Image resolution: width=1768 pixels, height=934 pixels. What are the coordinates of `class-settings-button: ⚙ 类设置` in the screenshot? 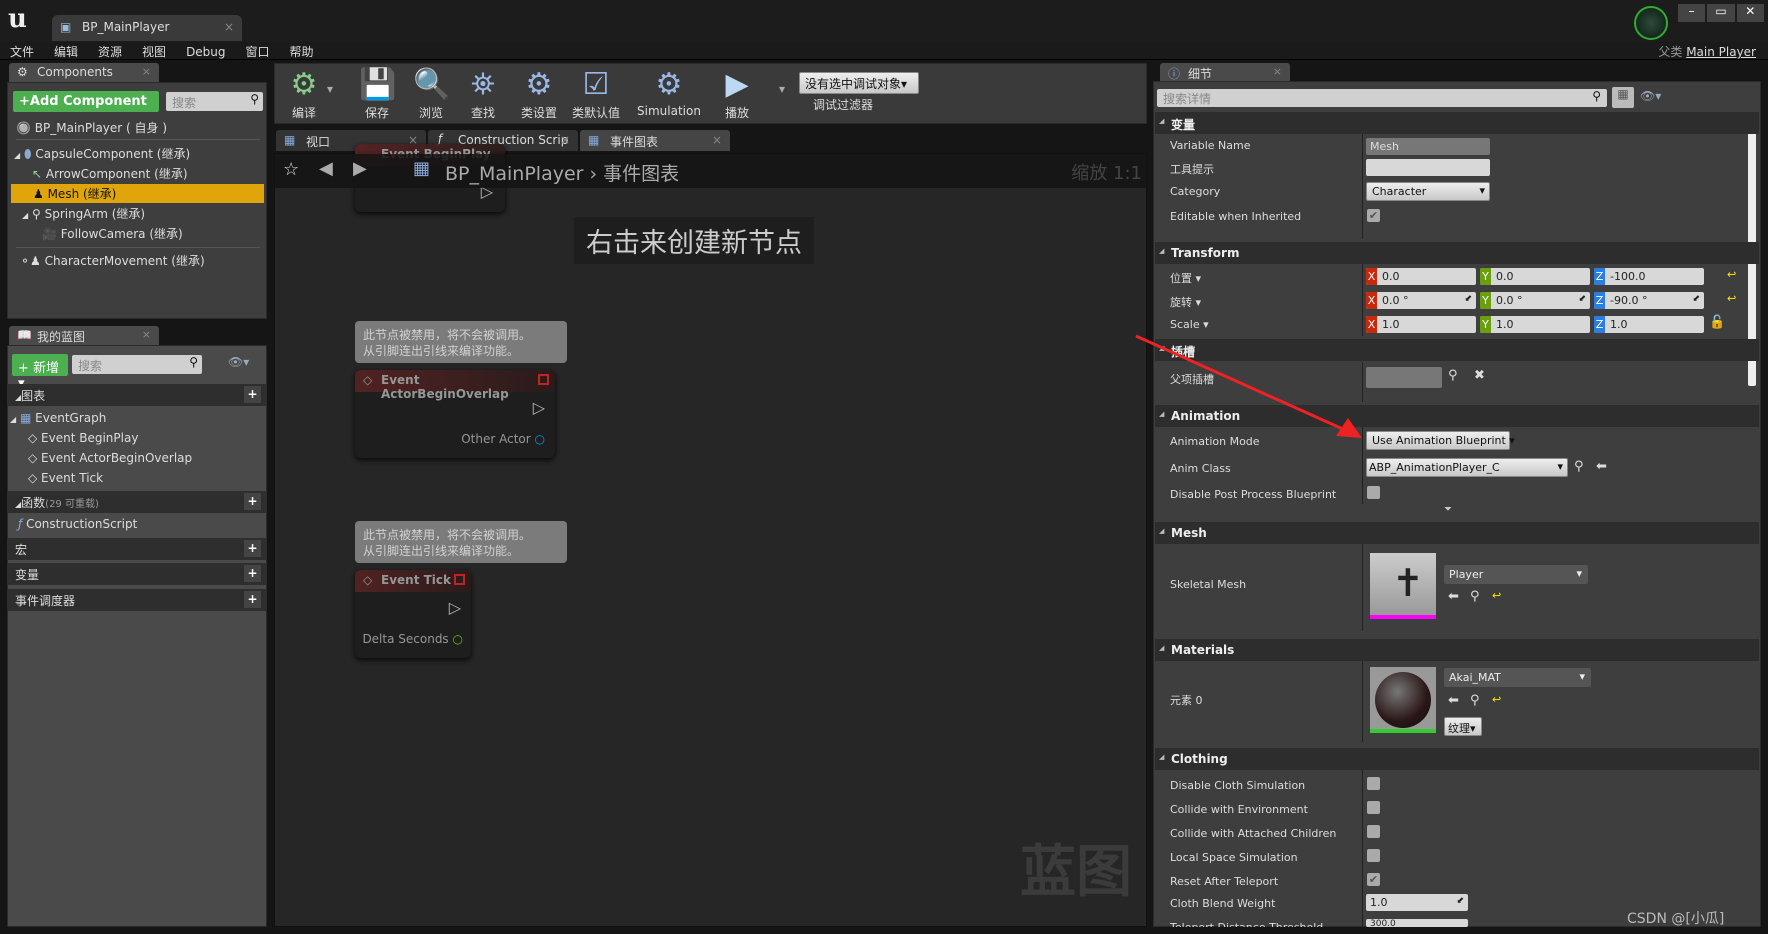 It's located at (539, 93).